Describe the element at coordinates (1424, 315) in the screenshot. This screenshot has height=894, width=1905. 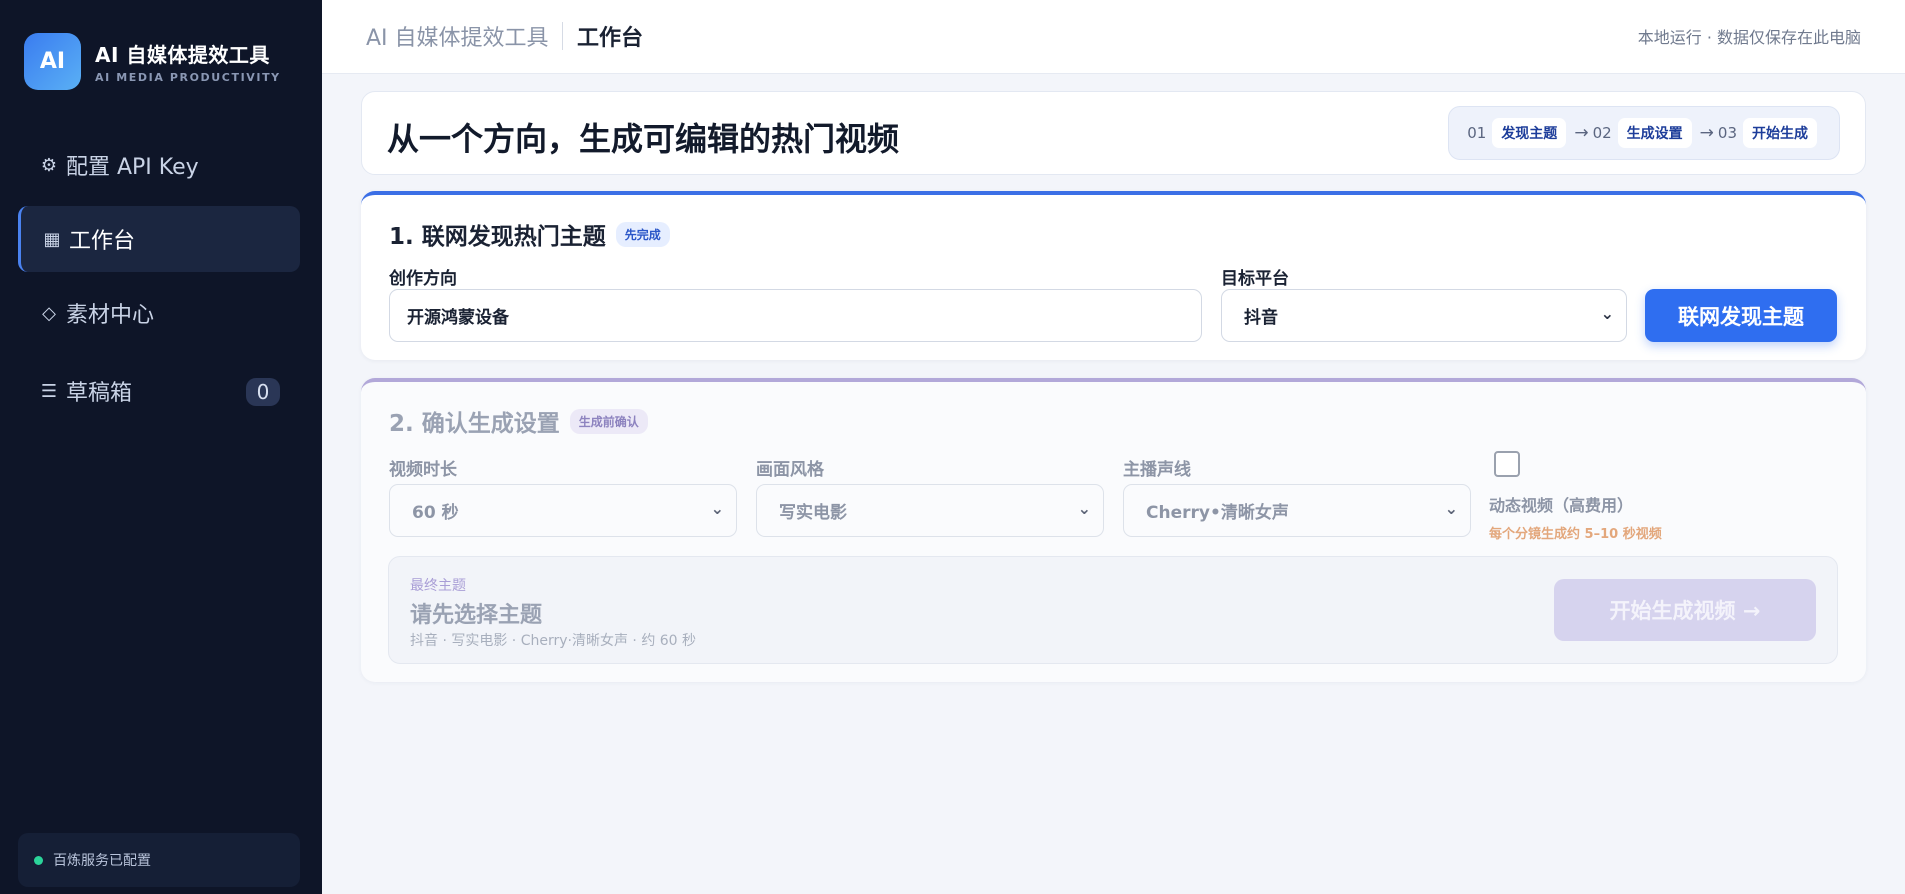
I see `platform-select: 抖音 ⌄` at that location.